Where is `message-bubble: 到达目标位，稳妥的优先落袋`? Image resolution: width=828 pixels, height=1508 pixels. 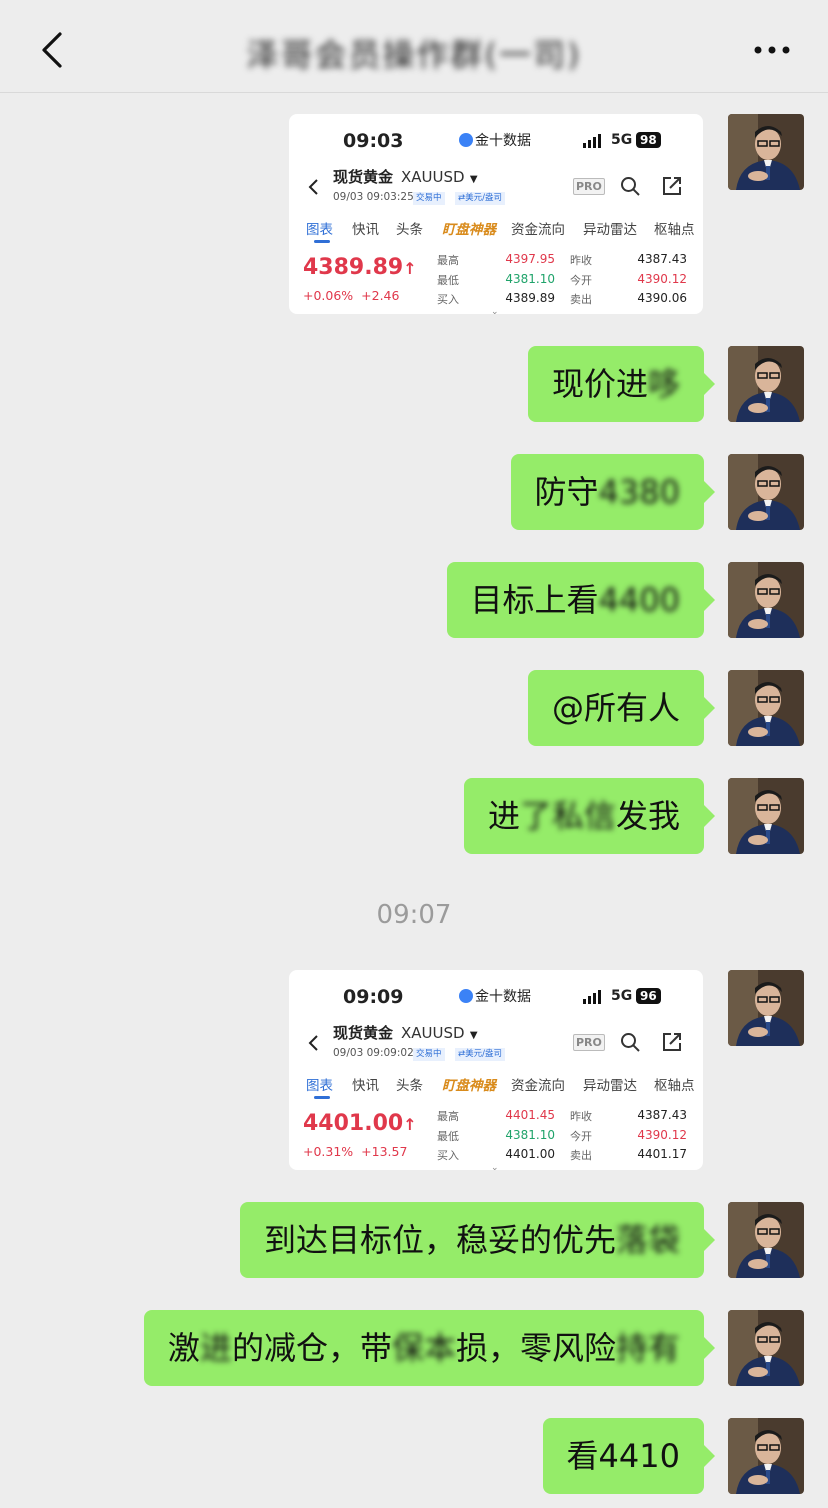
message-bubble: 到达目标位，稳妥的优先落袋 is located at coordinates (477, 1240).